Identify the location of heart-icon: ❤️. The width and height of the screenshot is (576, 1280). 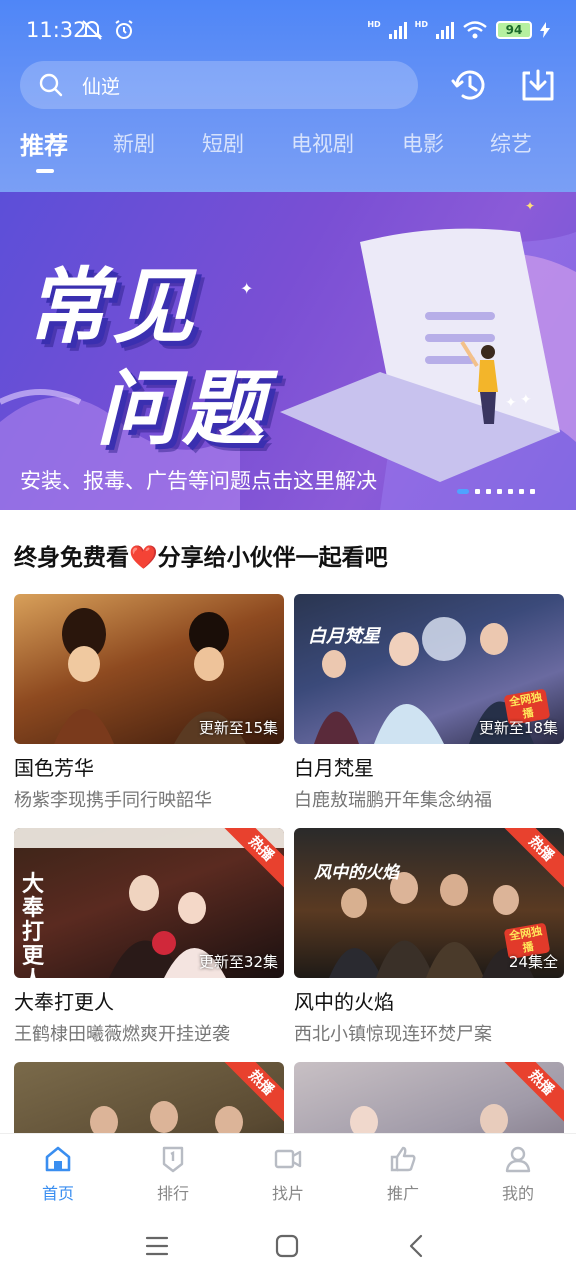
(143, 558).